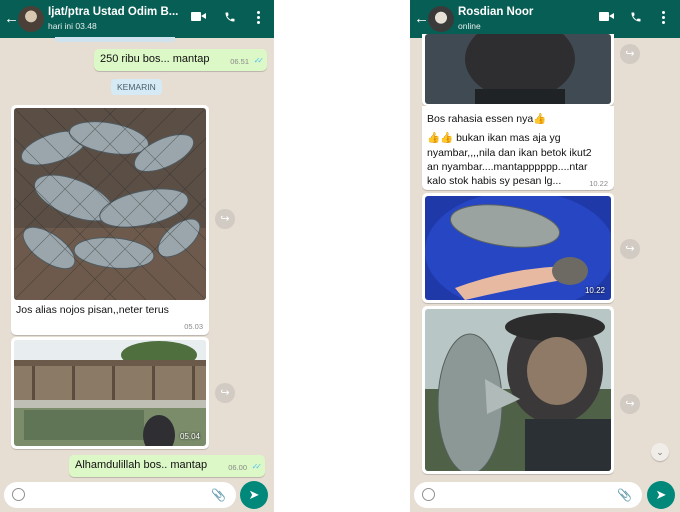 The width and height of the screenshot is (680, 512). What do you see at coordinates (92, 310) in the screenshot?
I see `image-caption: Jos alias nojos pisan,,neter terus` at bounding box center [92, 310].